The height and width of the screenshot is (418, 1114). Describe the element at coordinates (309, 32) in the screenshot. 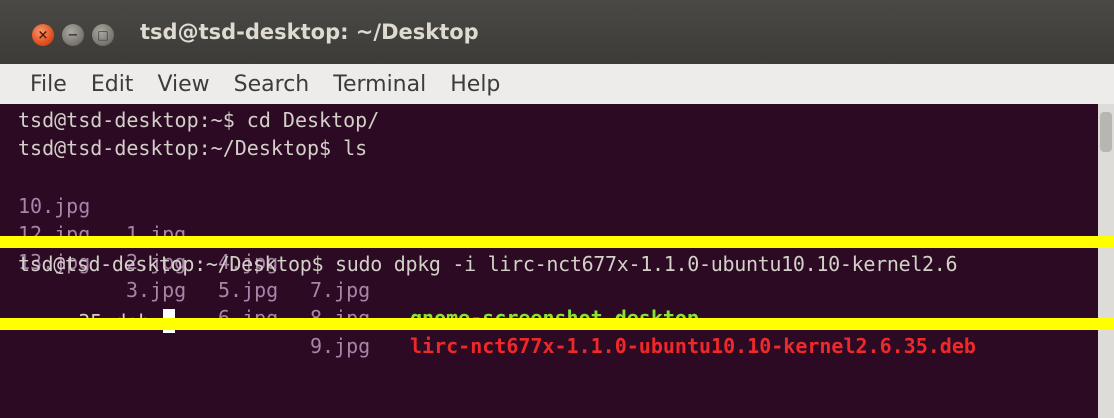

I see `window-title: tsd@tsd-desktop: ~/Desktop` at that location.